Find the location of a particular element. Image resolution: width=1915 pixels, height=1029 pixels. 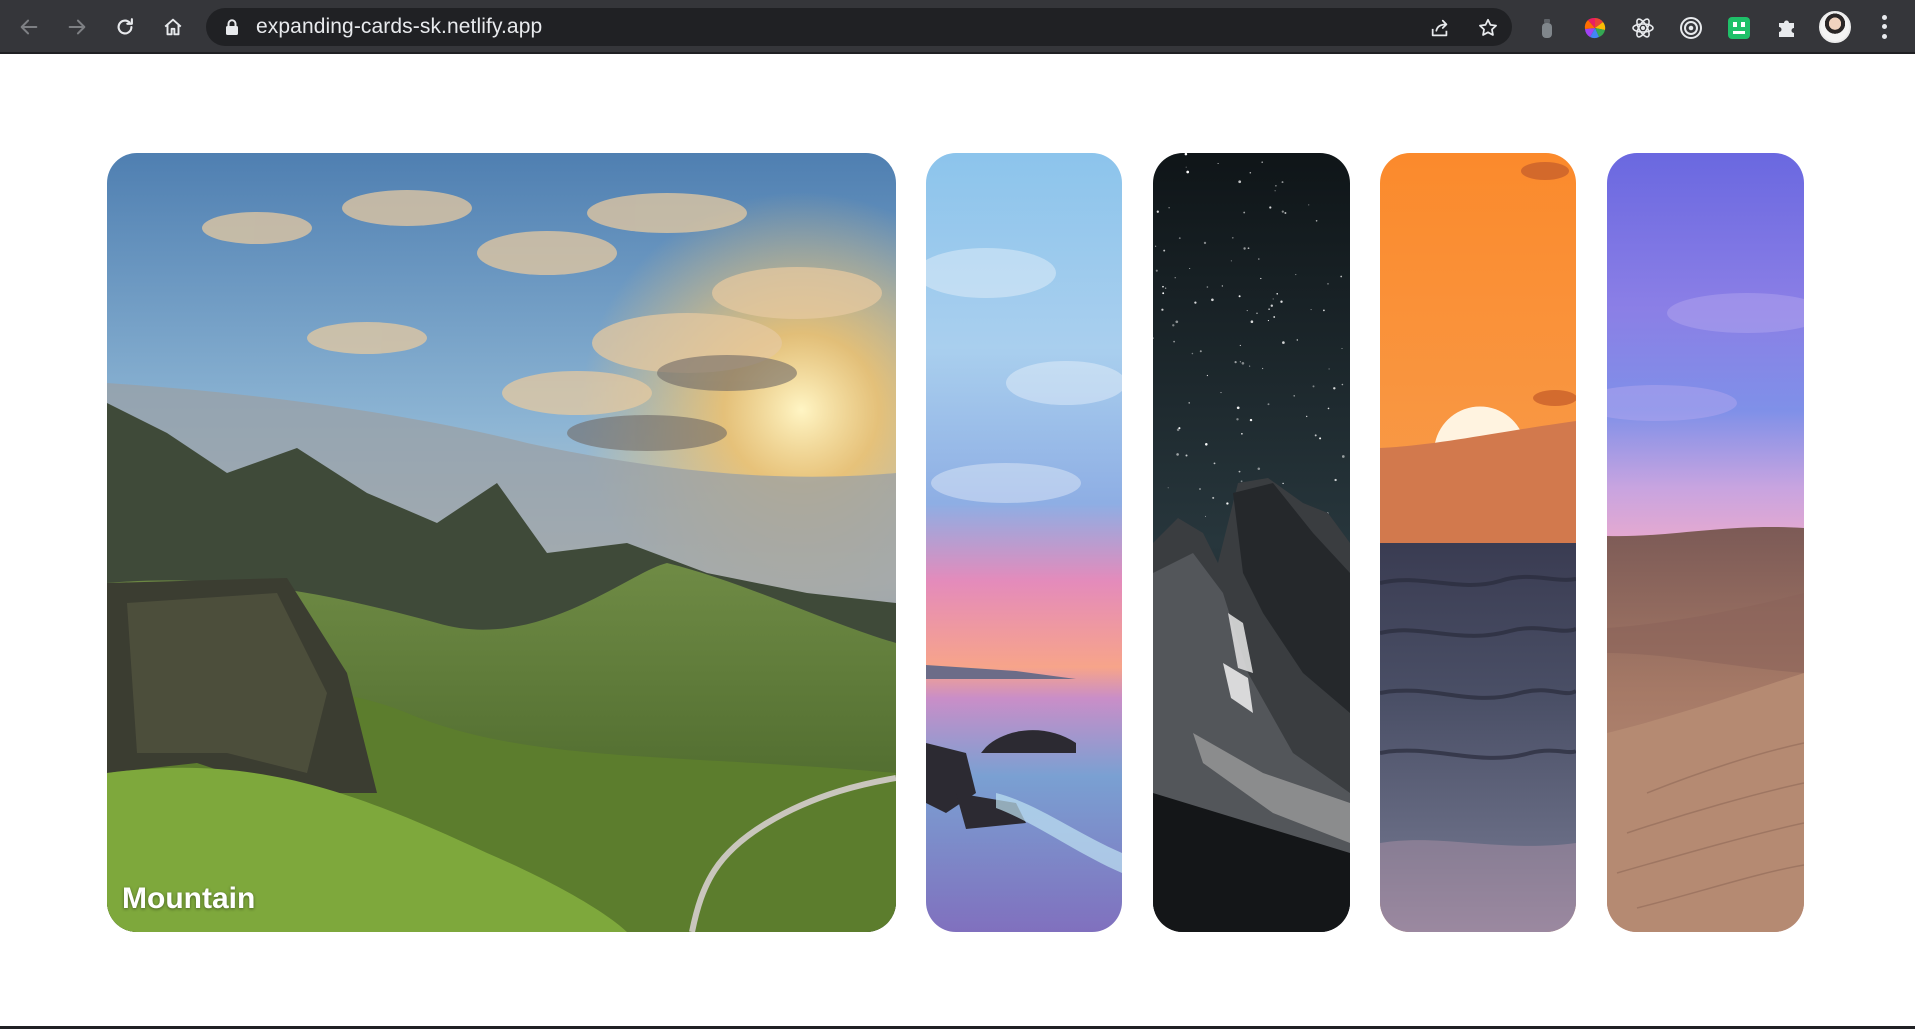

bookmark-button is located at coordinates (1488, 28).